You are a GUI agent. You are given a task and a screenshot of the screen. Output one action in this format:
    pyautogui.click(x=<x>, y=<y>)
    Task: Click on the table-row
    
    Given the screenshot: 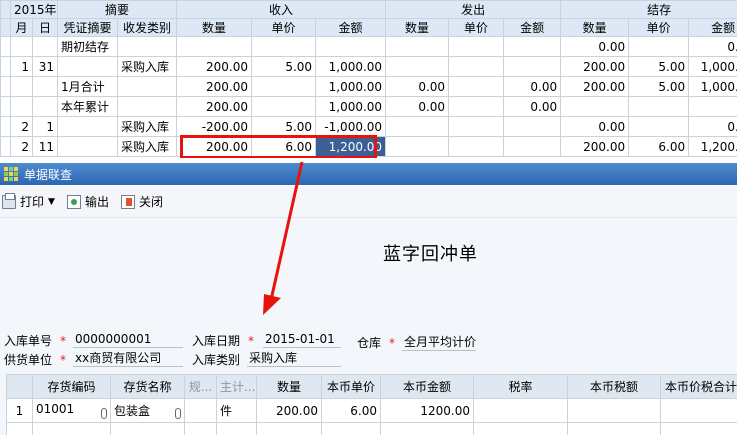 What is the action you would take?
    pyautogui.click(x=371, y=428)
    